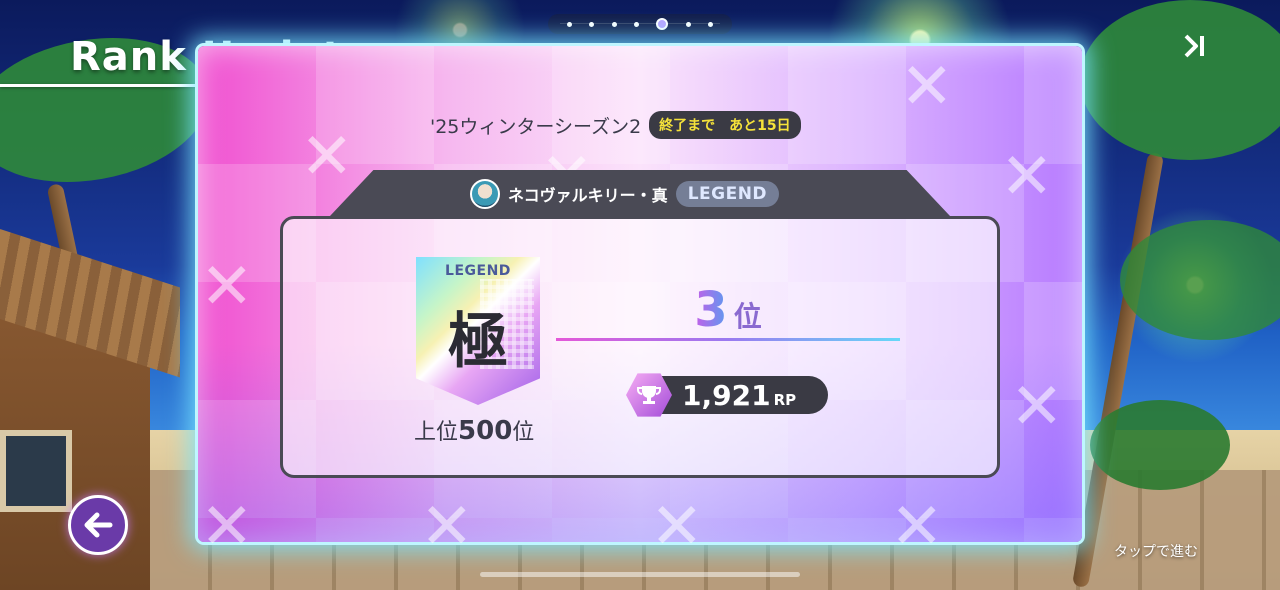  I want to click on character-info: ネコヴァルキリー・真 LEGEND, so click(625, 194).